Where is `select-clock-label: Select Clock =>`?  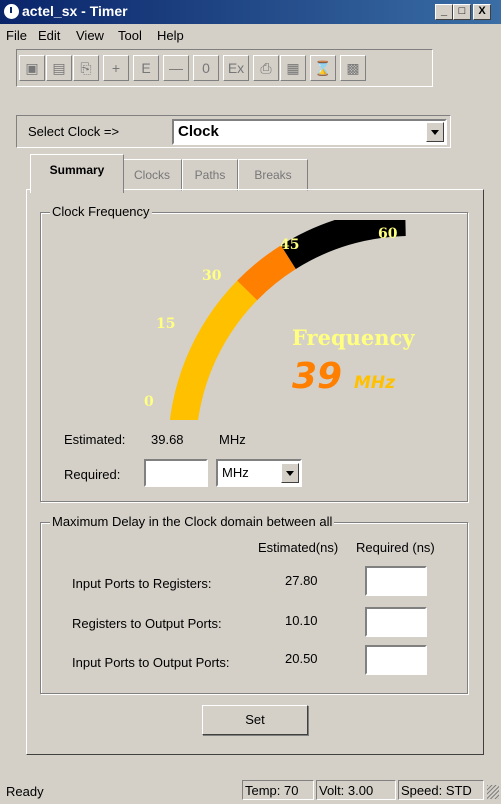
select-clock-label: Select Clock => is located at coordinates (74, 131).